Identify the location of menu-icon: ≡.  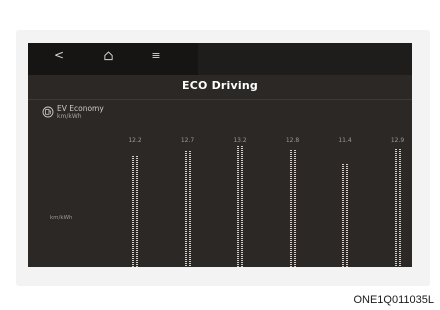
(156, 55).